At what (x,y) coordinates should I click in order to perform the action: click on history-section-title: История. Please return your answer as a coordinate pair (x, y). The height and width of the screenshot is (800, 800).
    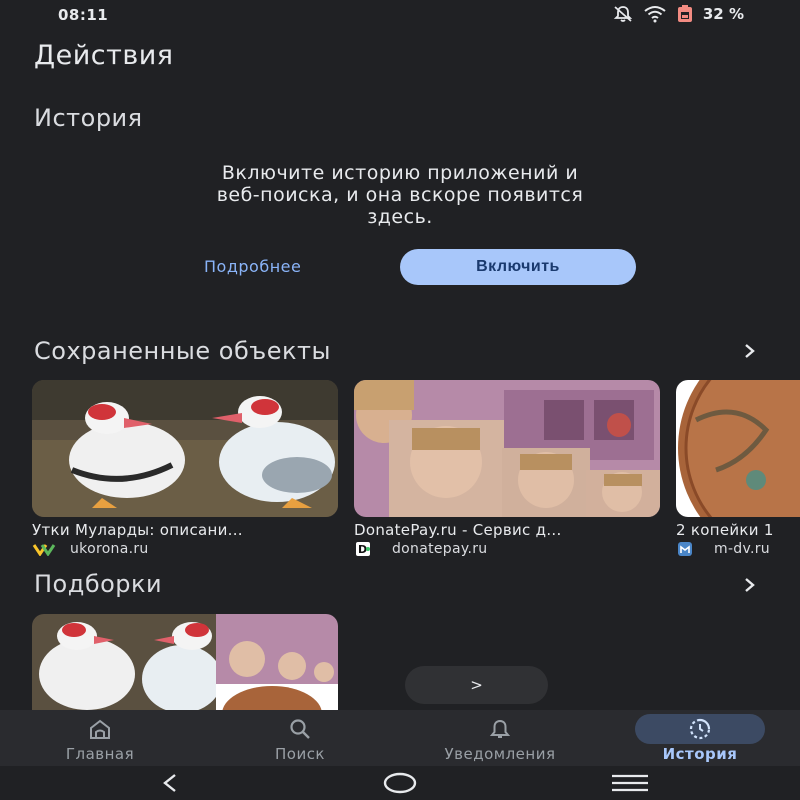
    Looking at the image, I should click on (88, 118).